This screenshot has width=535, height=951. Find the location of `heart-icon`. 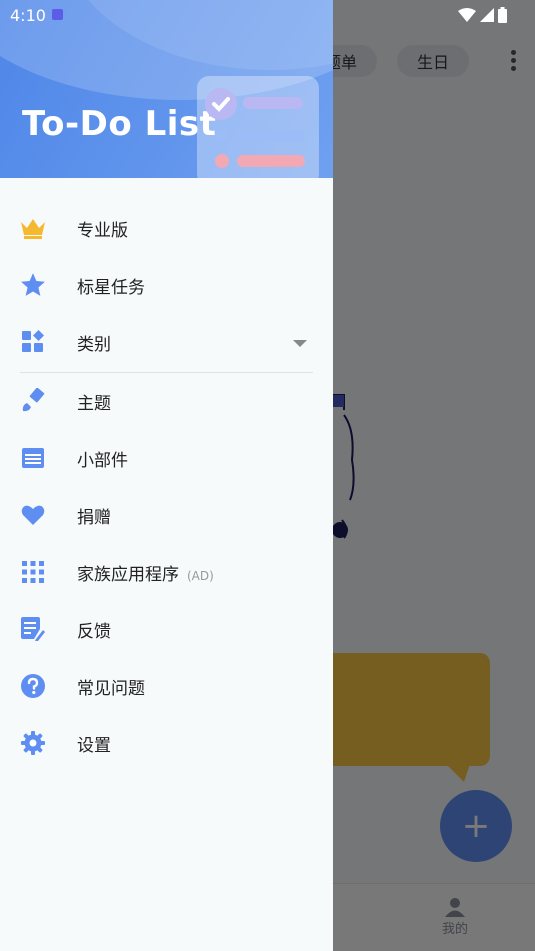

heart-icon is located at coordinates (33, 515).